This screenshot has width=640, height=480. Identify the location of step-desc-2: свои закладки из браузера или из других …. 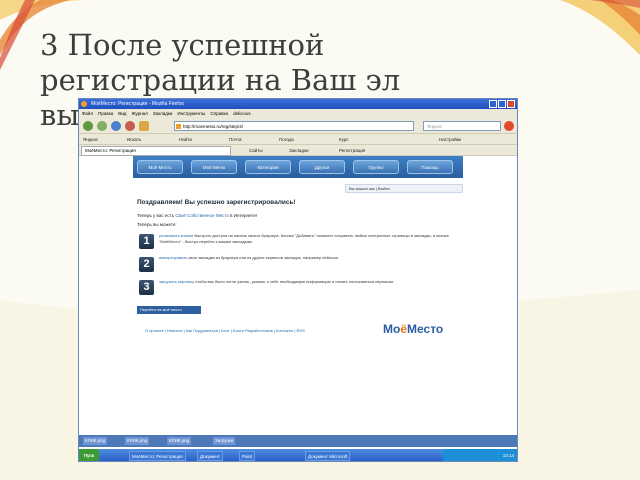
(263, 257).